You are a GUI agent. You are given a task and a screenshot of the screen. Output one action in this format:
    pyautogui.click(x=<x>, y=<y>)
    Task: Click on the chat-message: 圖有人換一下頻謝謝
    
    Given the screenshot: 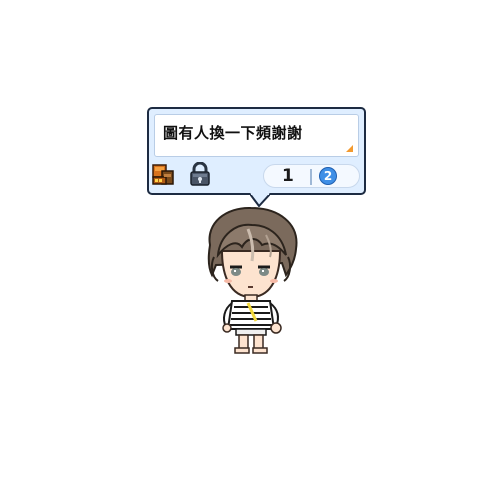 What is the action you would take?
    pyautogui.click(x=233, y=133)
    